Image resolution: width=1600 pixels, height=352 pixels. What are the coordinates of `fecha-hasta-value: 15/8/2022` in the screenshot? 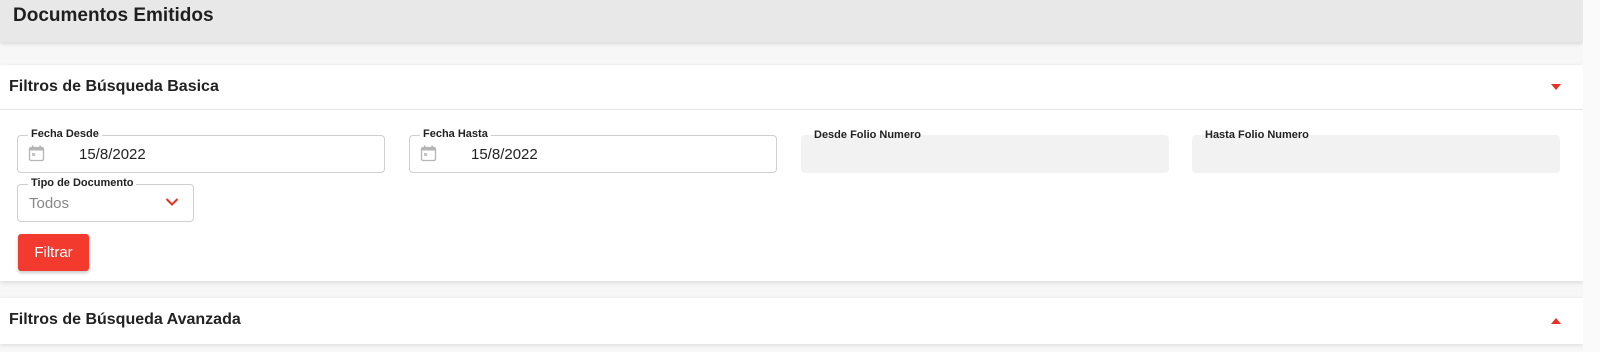 It's located at (504, 154).